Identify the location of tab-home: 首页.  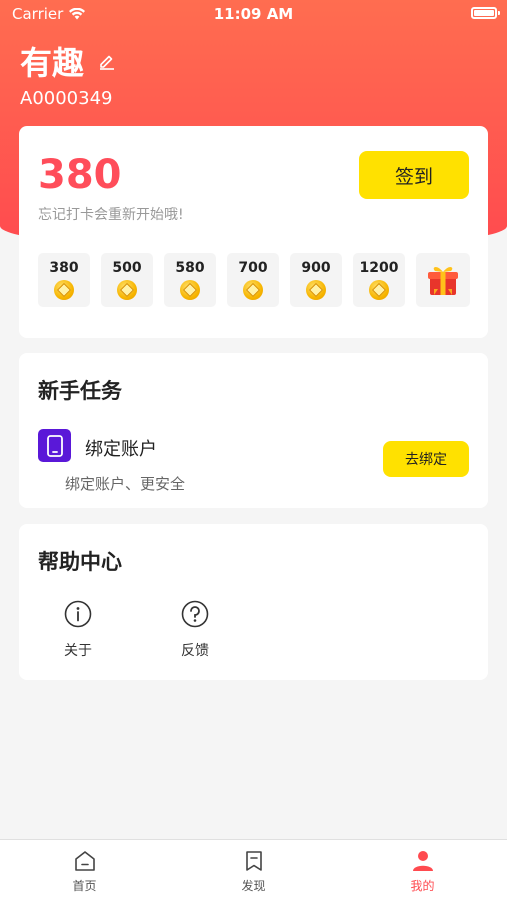
(84, 870).